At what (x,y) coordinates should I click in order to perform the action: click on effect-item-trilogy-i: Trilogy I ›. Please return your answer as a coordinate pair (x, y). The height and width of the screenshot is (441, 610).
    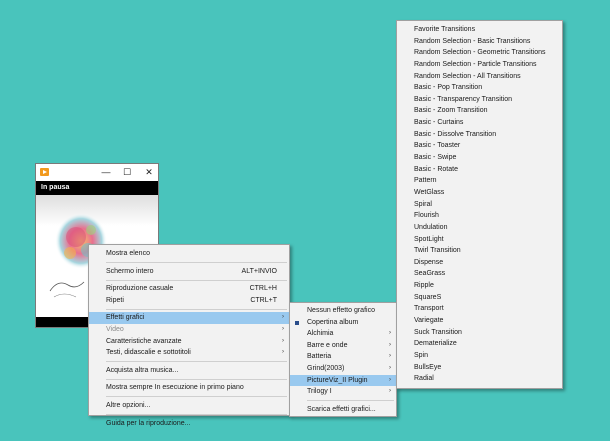
    Looking at the image, I should click on (343, 392).